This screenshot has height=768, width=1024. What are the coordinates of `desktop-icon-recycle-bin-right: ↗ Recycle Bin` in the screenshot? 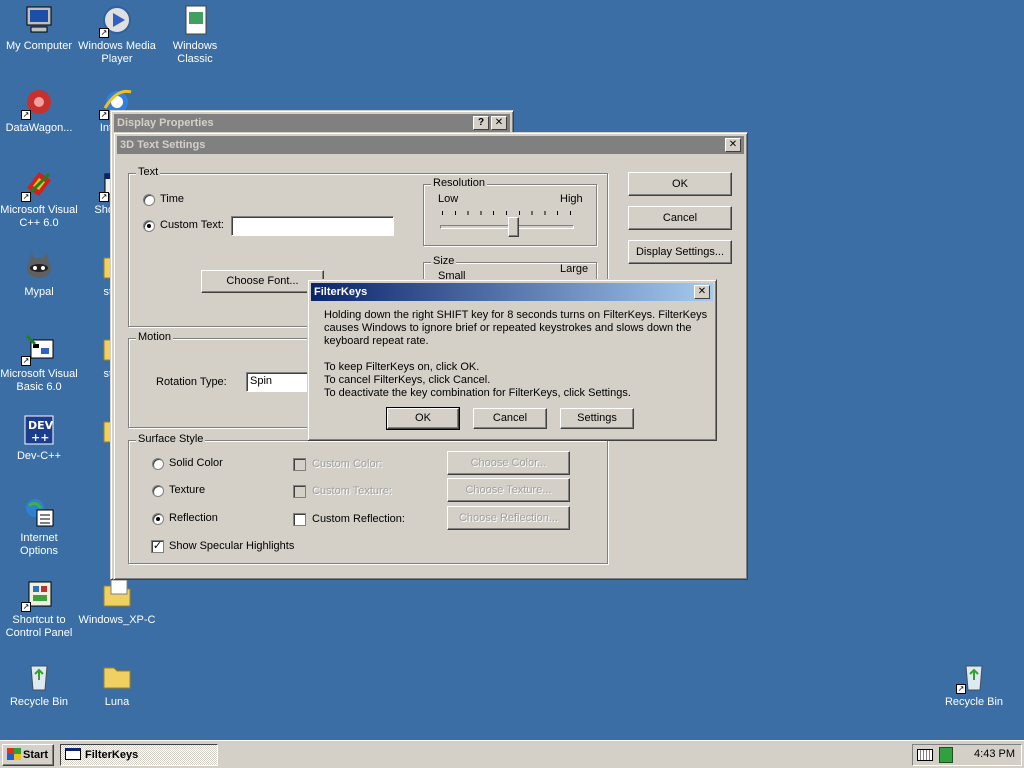 It's located at (974, 684).